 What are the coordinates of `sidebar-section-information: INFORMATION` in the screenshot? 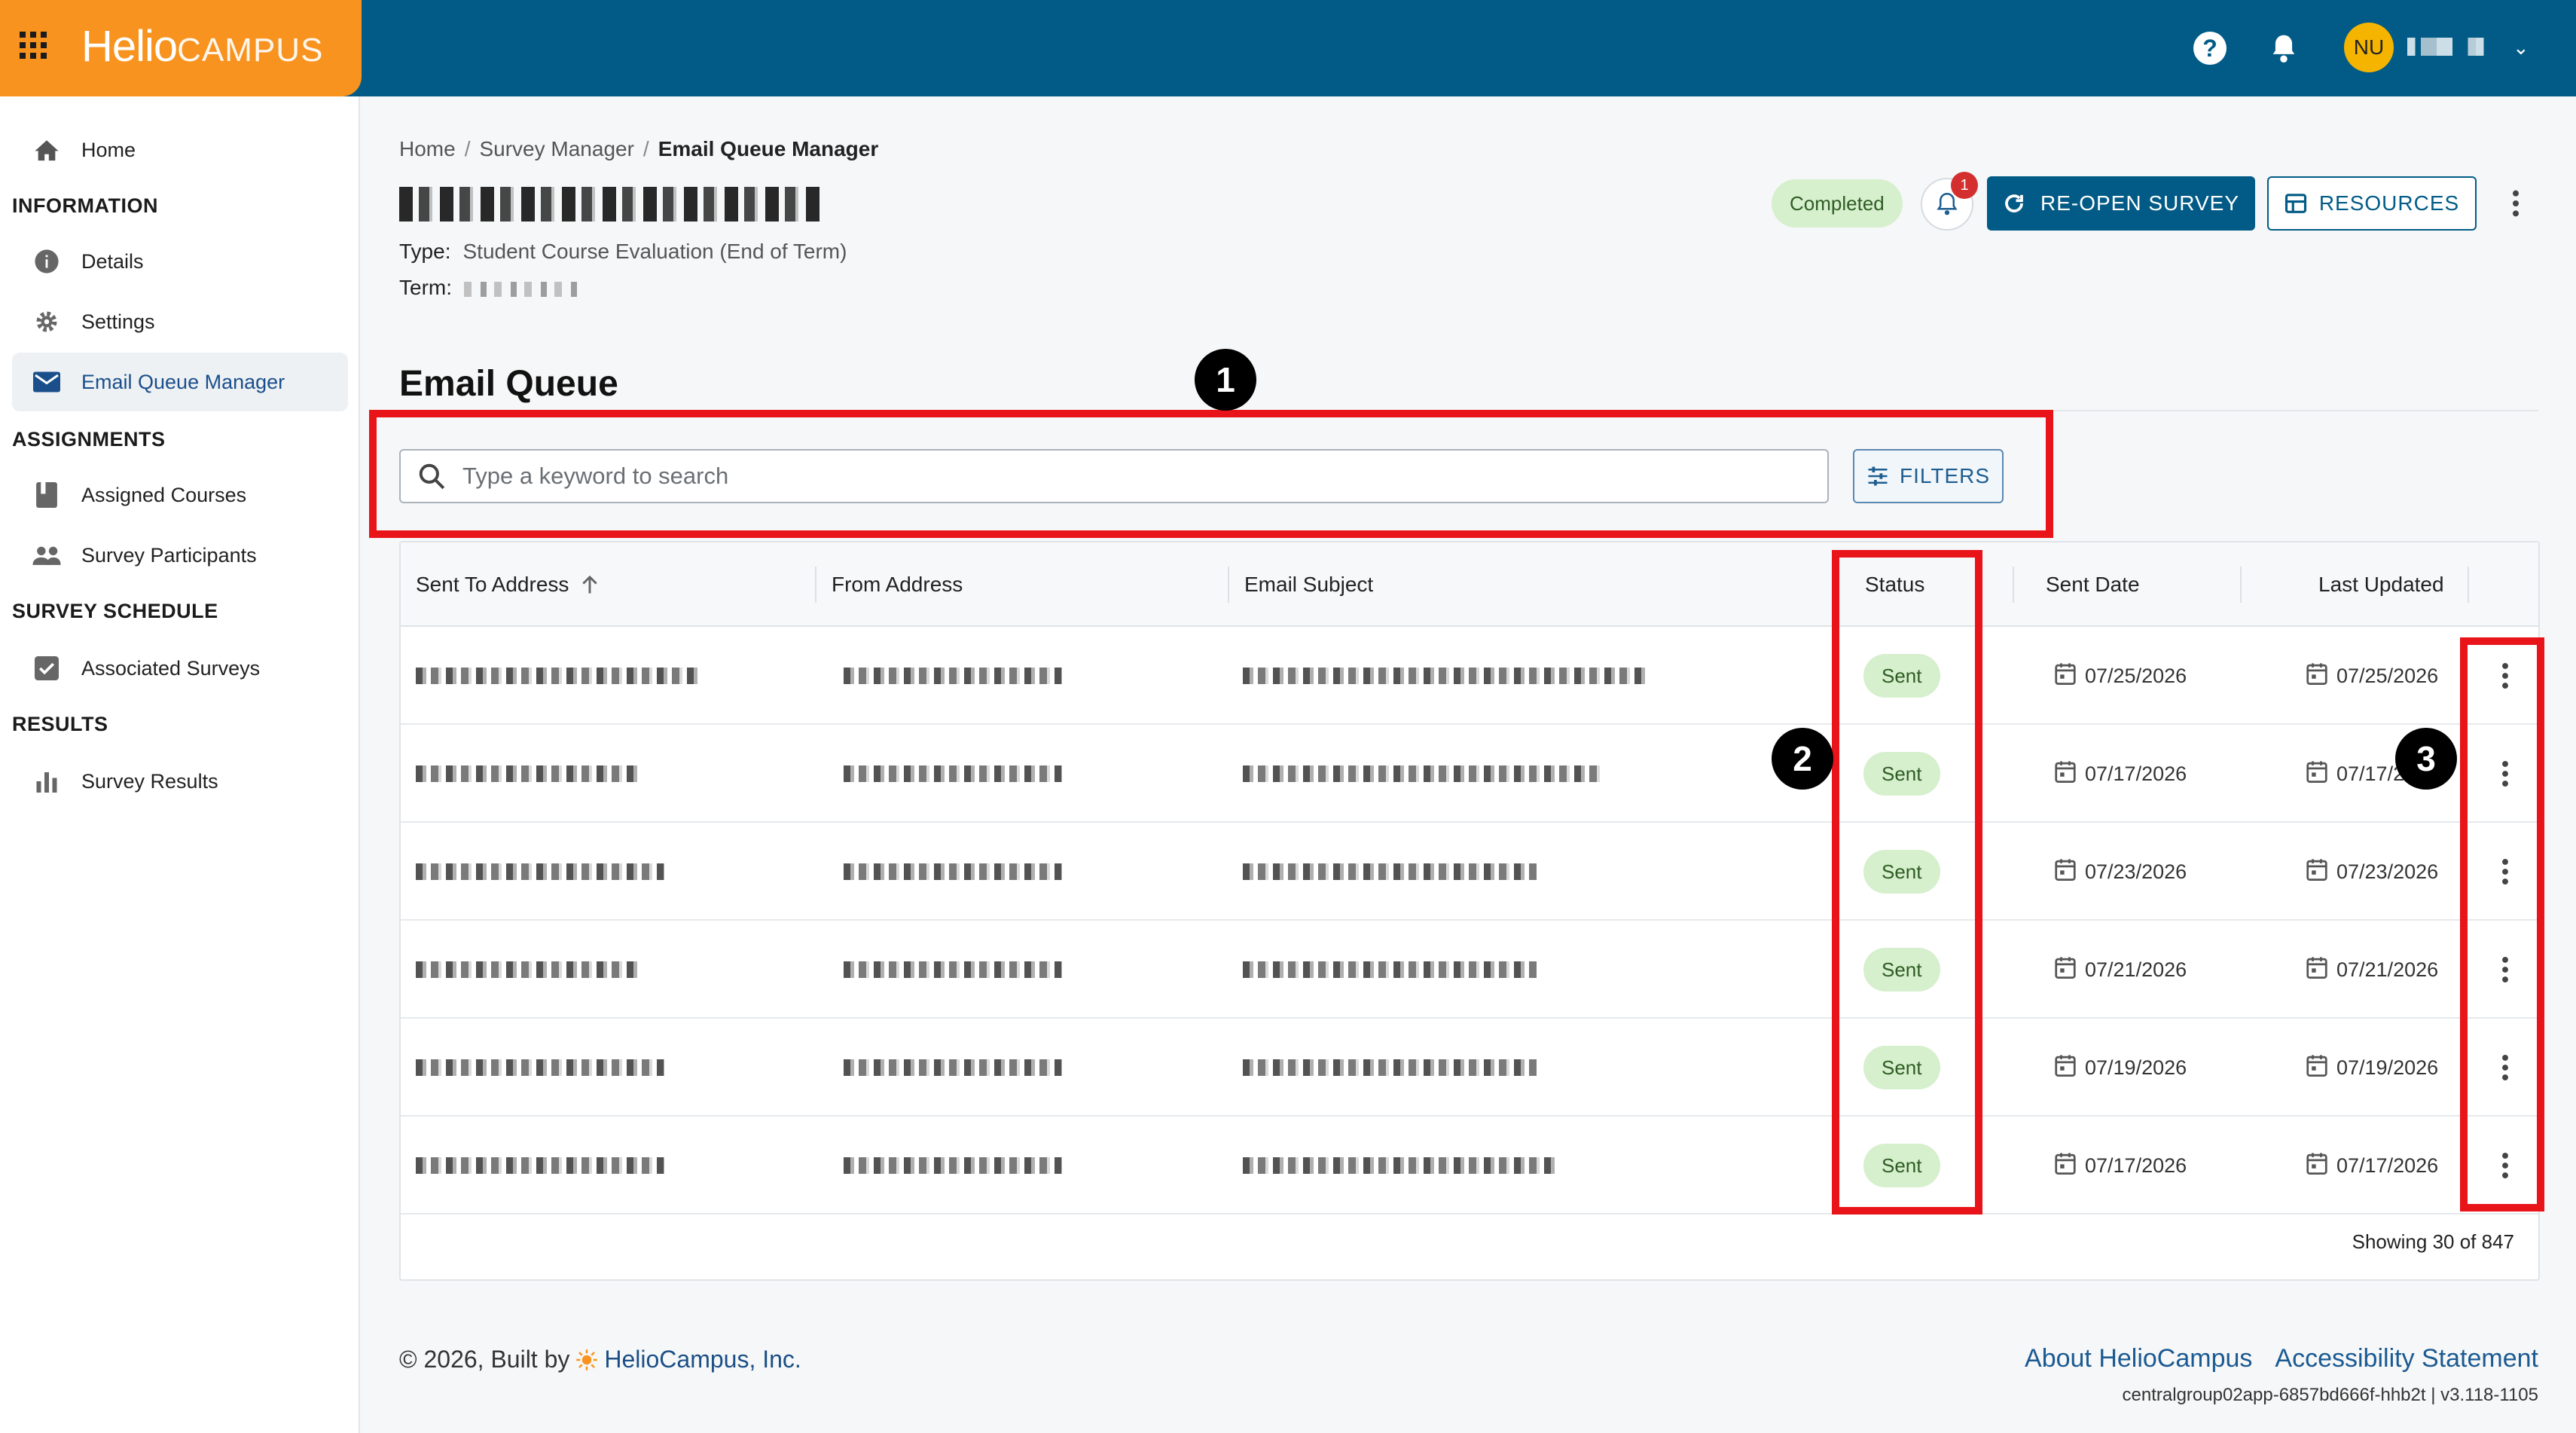 It's located at (85, 205).